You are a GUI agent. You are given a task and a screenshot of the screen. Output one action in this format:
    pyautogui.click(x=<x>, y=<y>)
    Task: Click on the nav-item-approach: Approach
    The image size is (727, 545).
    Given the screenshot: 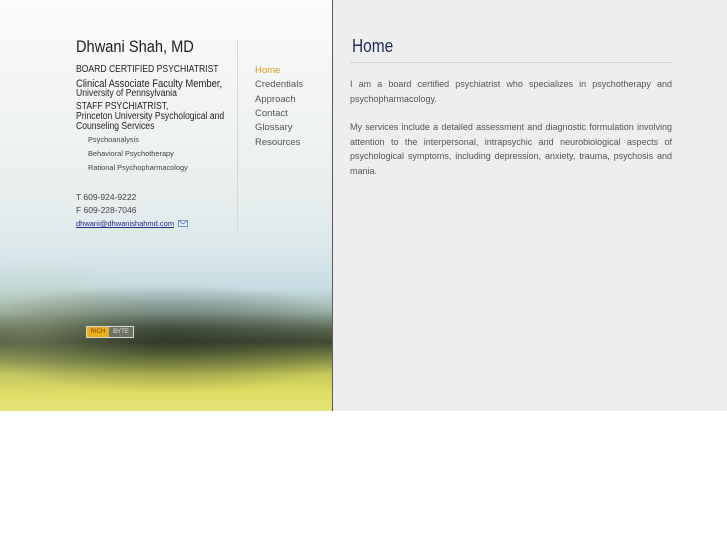 What is the action you would take?
    pyautogui.click(x=275, y=99)
    